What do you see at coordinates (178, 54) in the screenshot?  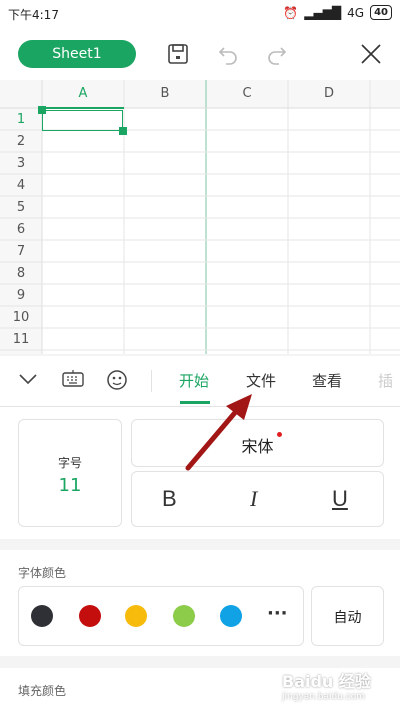 I see `save-icon` at bounding box center [178, 54].